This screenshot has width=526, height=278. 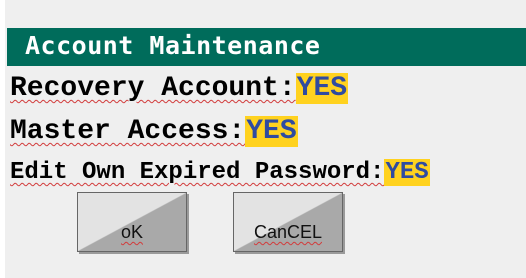 I want to click on cancel-button: CanCEL, so click(x=288, y=222).